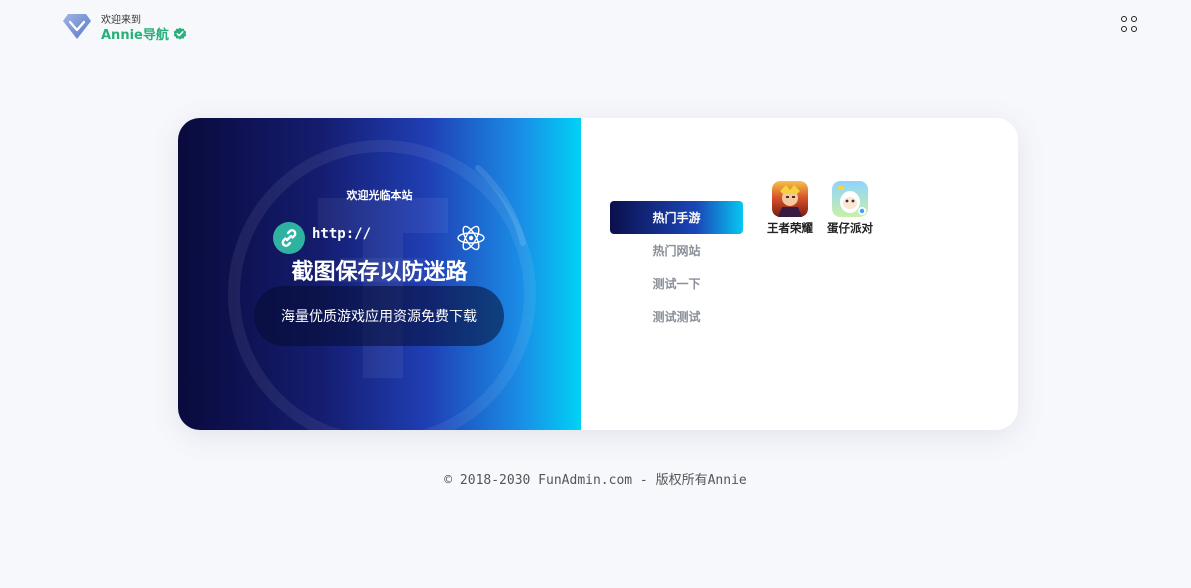 This screenshot has width=1191, height=588. What do you see at coordinates (289, 238) in the screenshot?
I see `link-icon` at bounding box center [289, 238].